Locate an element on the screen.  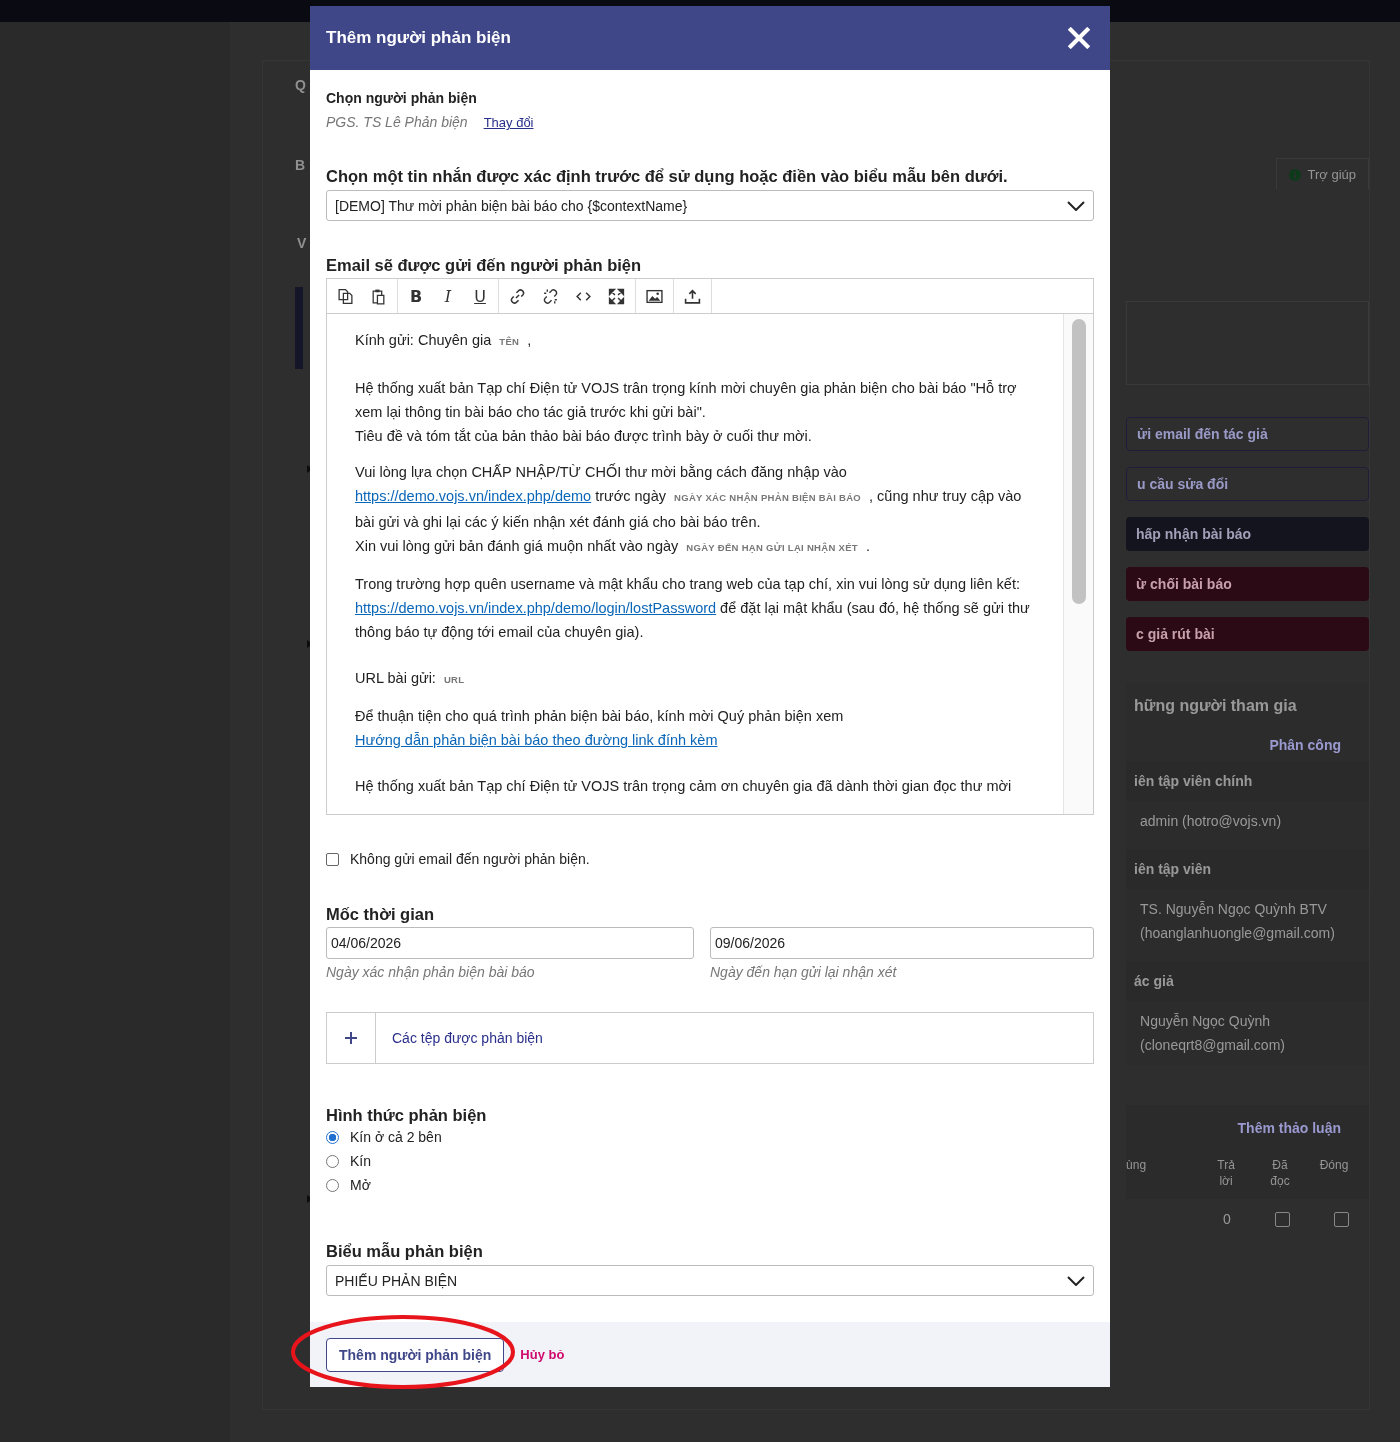
action-button: u cầu sửa đổi is located at coordinates (1247, 484).